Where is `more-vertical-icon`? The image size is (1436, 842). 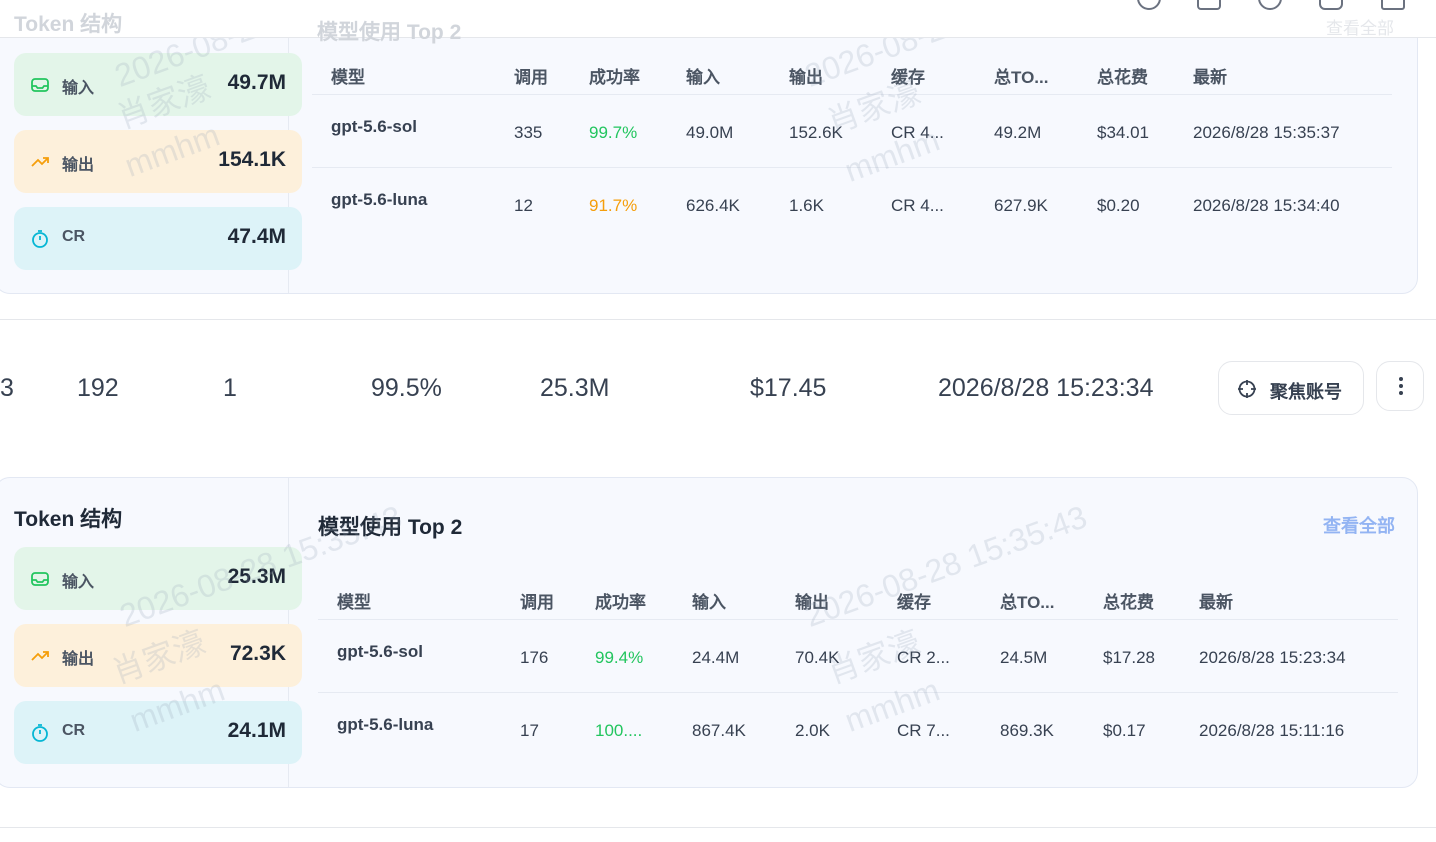
more-vertical-icon is located at coordinates (1401, 386).